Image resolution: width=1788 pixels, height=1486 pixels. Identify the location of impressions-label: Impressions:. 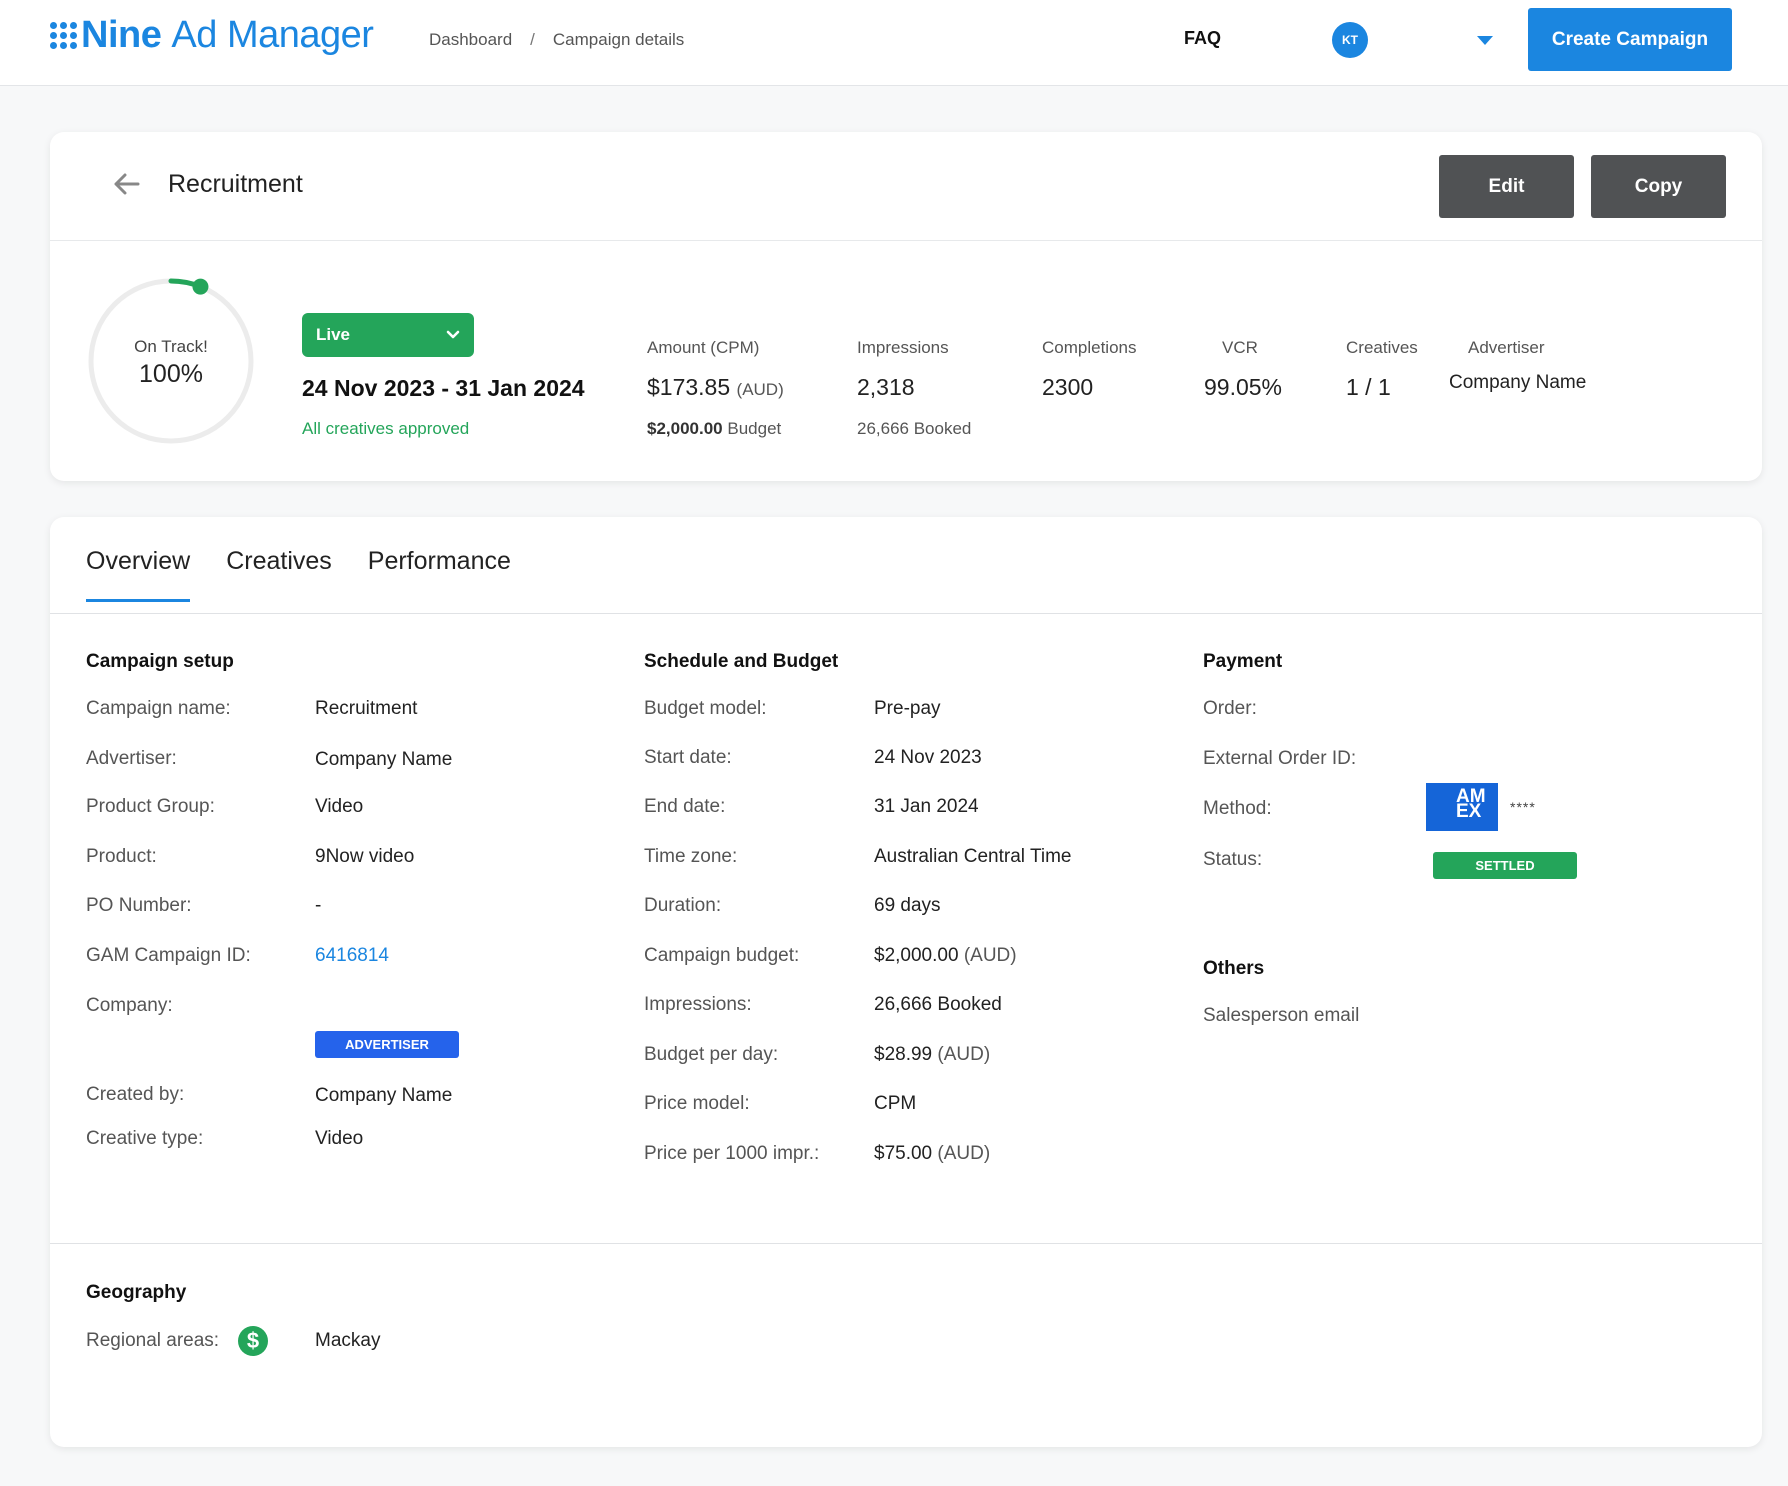
(698, 1004).